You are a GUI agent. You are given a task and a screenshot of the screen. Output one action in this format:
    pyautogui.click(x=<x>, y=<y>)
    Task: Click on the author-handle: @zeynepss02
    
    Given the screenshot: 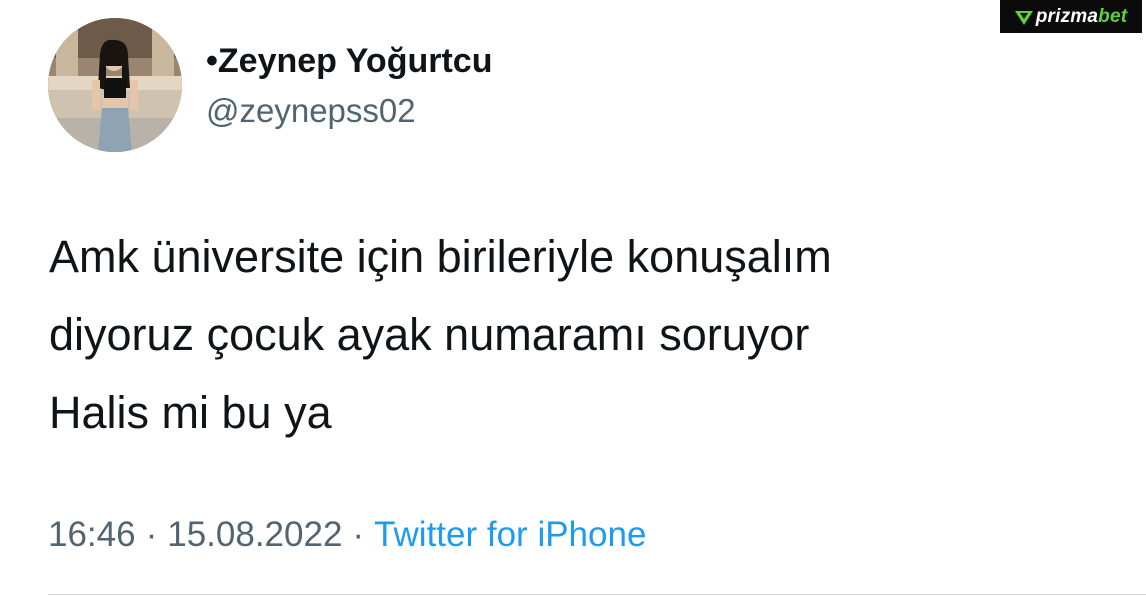 What is the action you would take?
    pyautogui.click(x=311, y=111)
    